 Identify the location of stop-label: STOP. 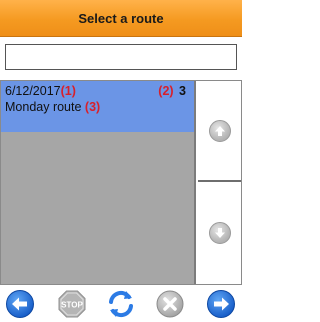
(72, 305).